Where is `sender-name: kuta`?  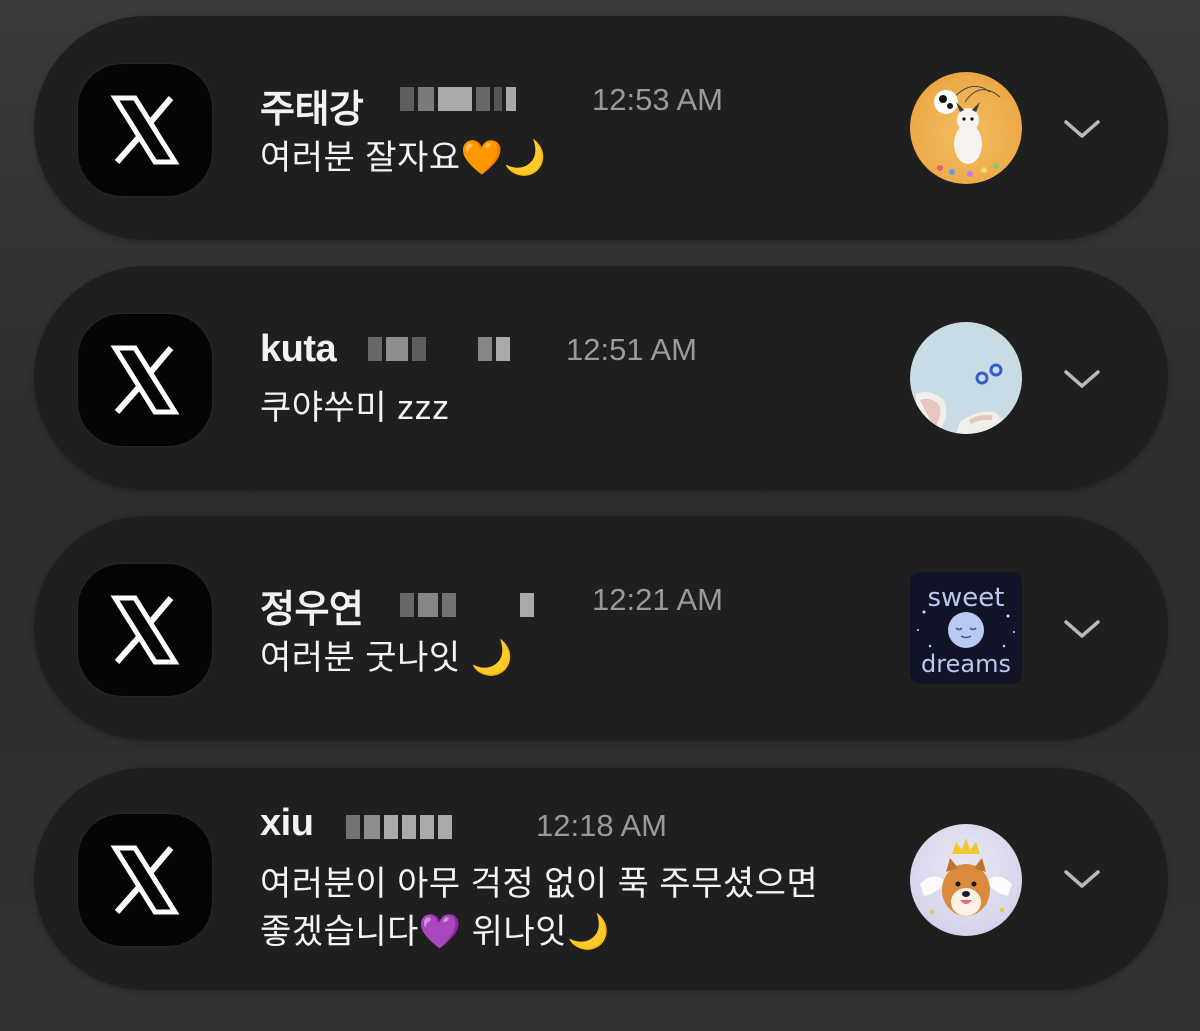
sender-name: kuta is located at coordinates (298, 349).